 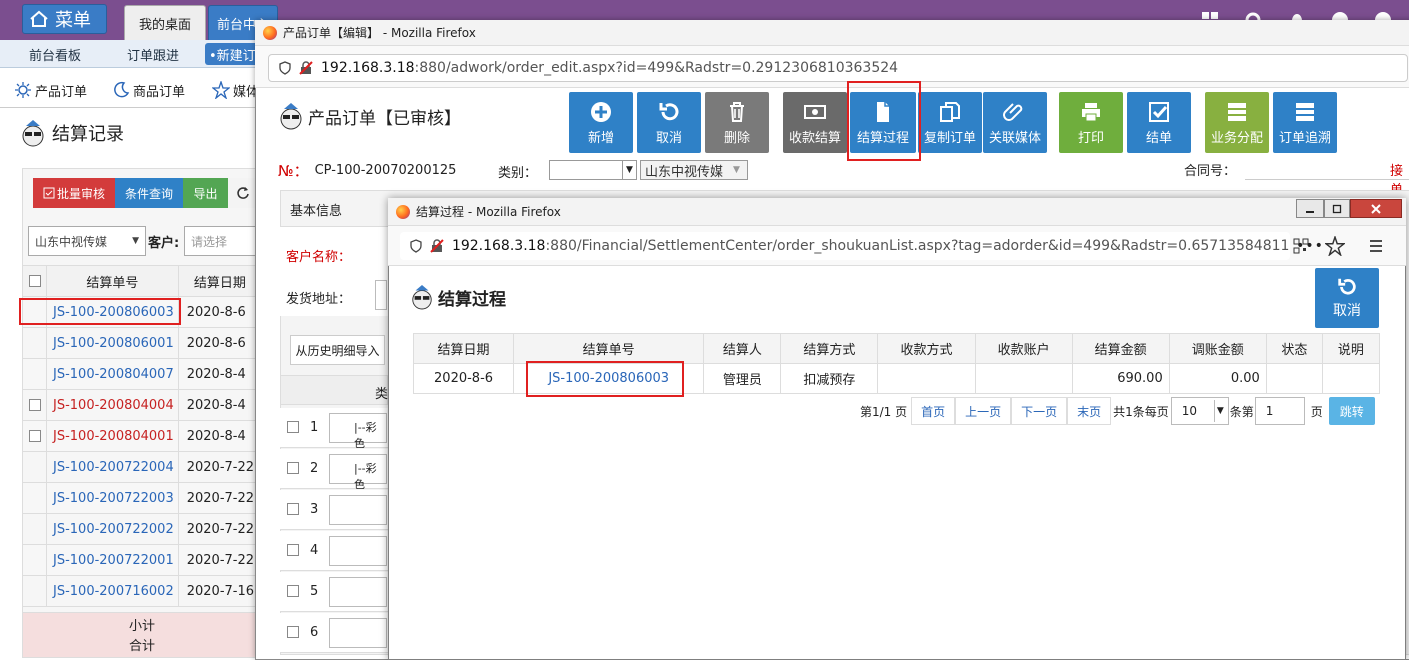 I want to click on settlement-no-link: JS-100-200804001, so click(x=112, y=436).